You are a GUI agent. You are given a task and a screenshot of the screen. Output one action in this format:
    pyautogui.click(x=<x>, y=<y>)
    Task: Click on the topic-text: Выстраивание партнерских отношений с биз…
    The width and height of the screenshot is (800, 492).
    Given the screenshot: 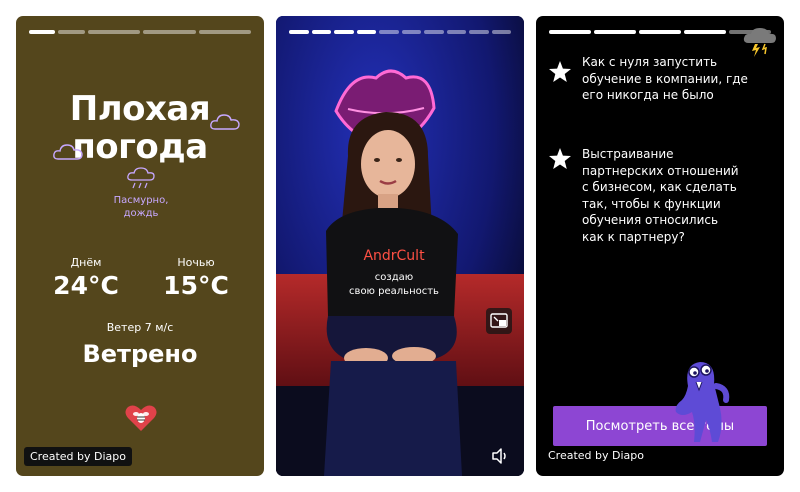 What is the action you would take?
    pyautogui.click(x=660, y=195)
    